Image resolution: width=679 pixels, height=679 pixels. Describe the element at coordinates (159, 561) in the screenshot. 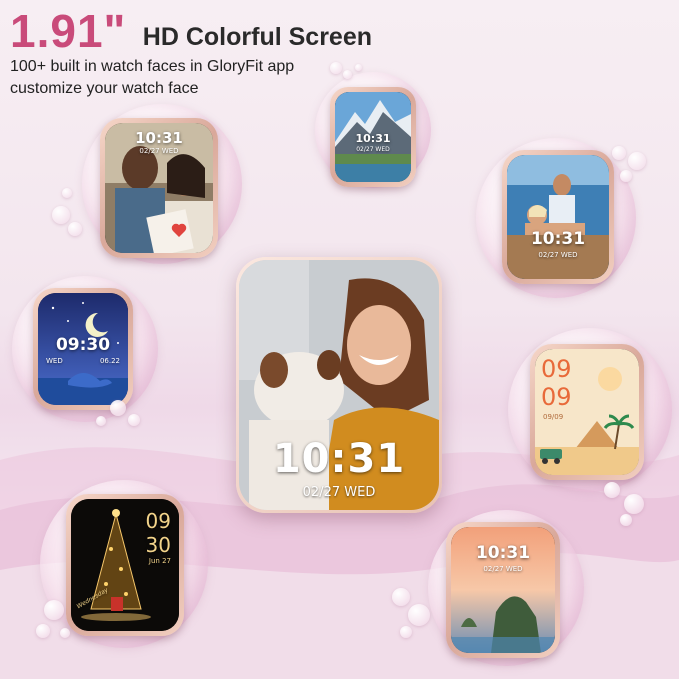

I see `watch-month-day: Jun 27` at that location.